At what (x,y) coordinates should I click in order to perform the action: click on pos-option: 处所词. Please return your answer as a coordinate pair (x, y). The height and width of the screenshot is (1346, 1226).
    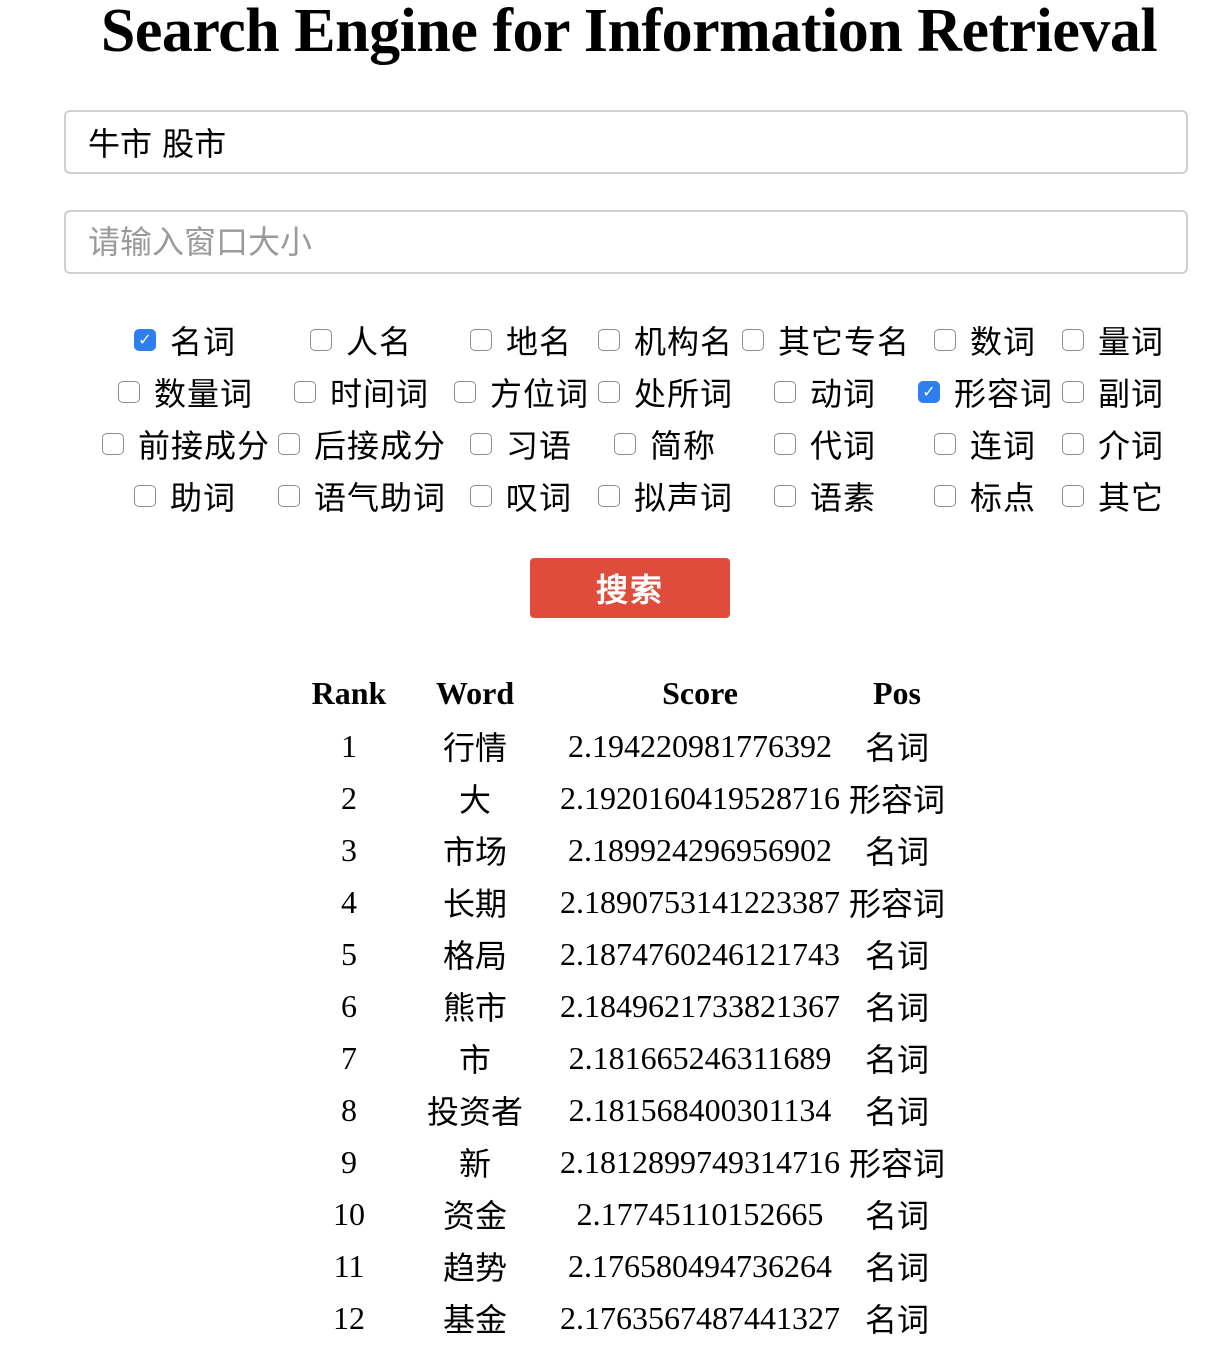
    Looking at the image, I should click on (665, 392).